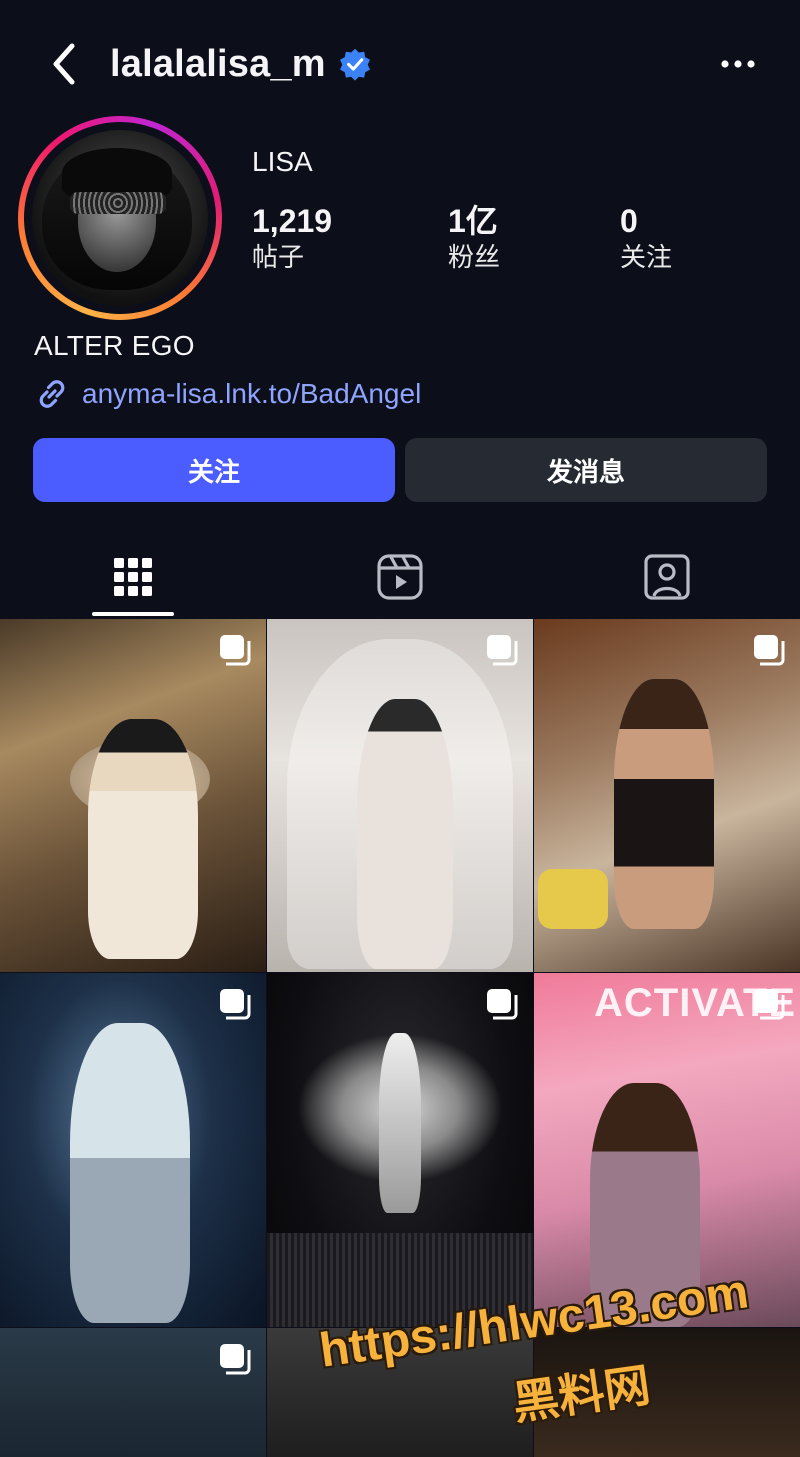 This screenshot has height=1457, width=800. What do you see at coordinates (586, 470) in the screenshot?
I see `message-button: 发消息` at bounding box center [586, 470].